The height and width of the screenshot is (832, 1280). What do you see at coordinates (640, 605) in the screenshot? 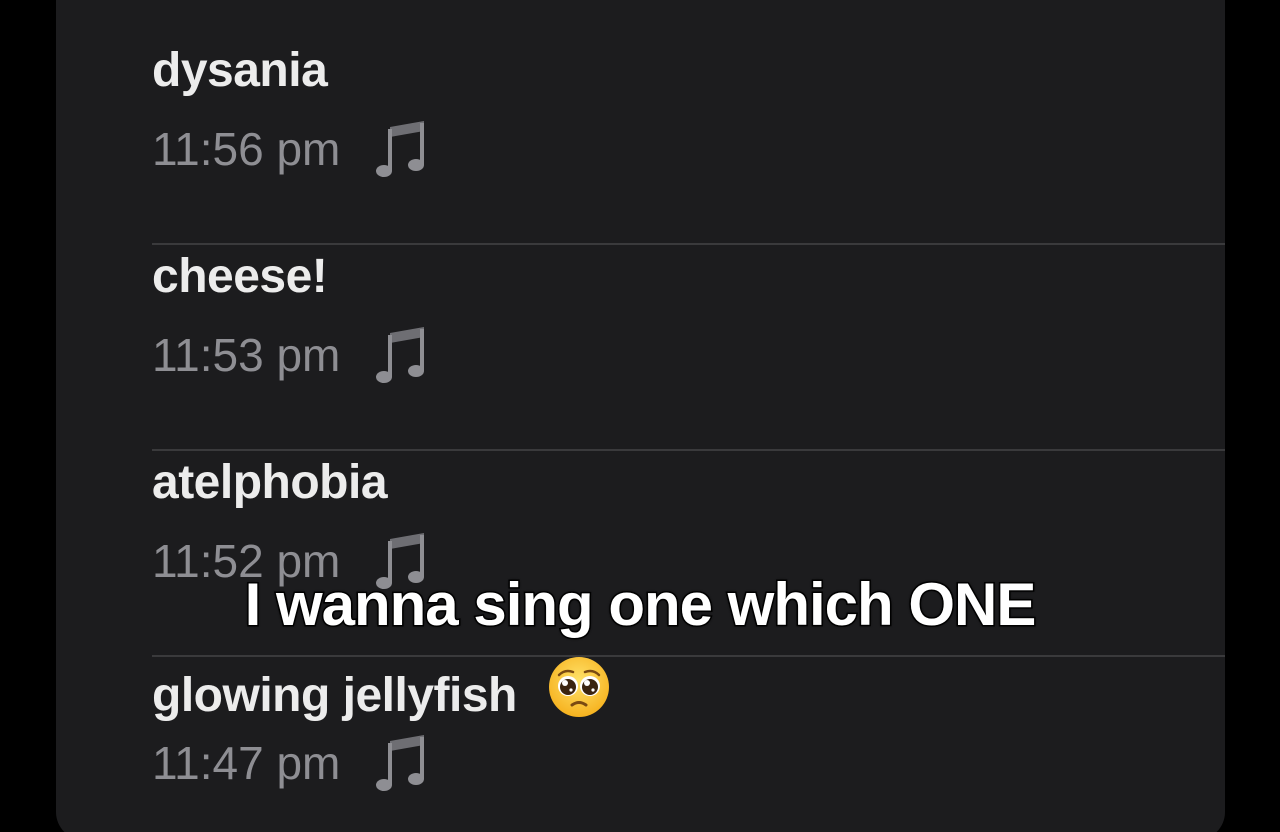
I see `overlay-caption: I wanna sing one which ONE` at bounding box center [640, 605].